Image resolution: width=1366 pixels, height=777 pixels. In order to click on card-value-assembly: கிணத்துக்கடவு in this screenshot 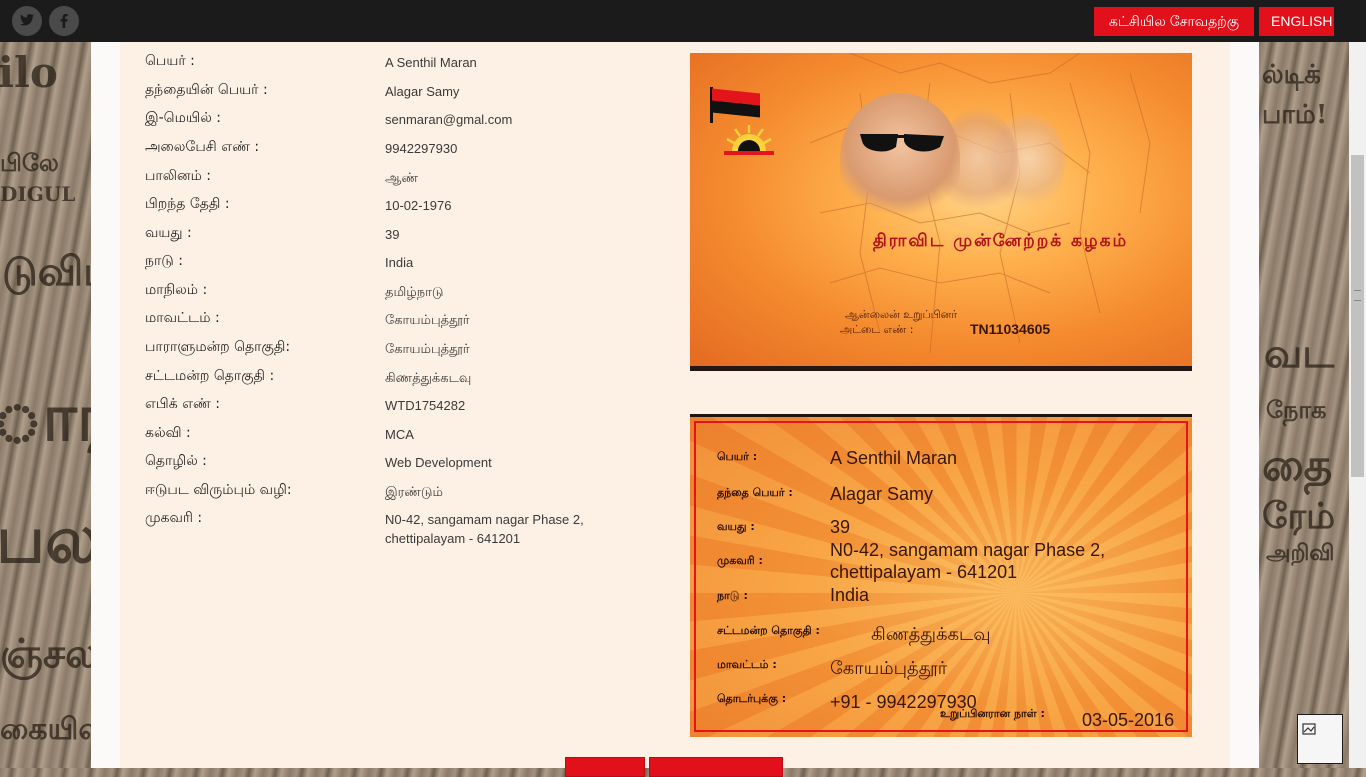, I will do `click(931, 634)`.